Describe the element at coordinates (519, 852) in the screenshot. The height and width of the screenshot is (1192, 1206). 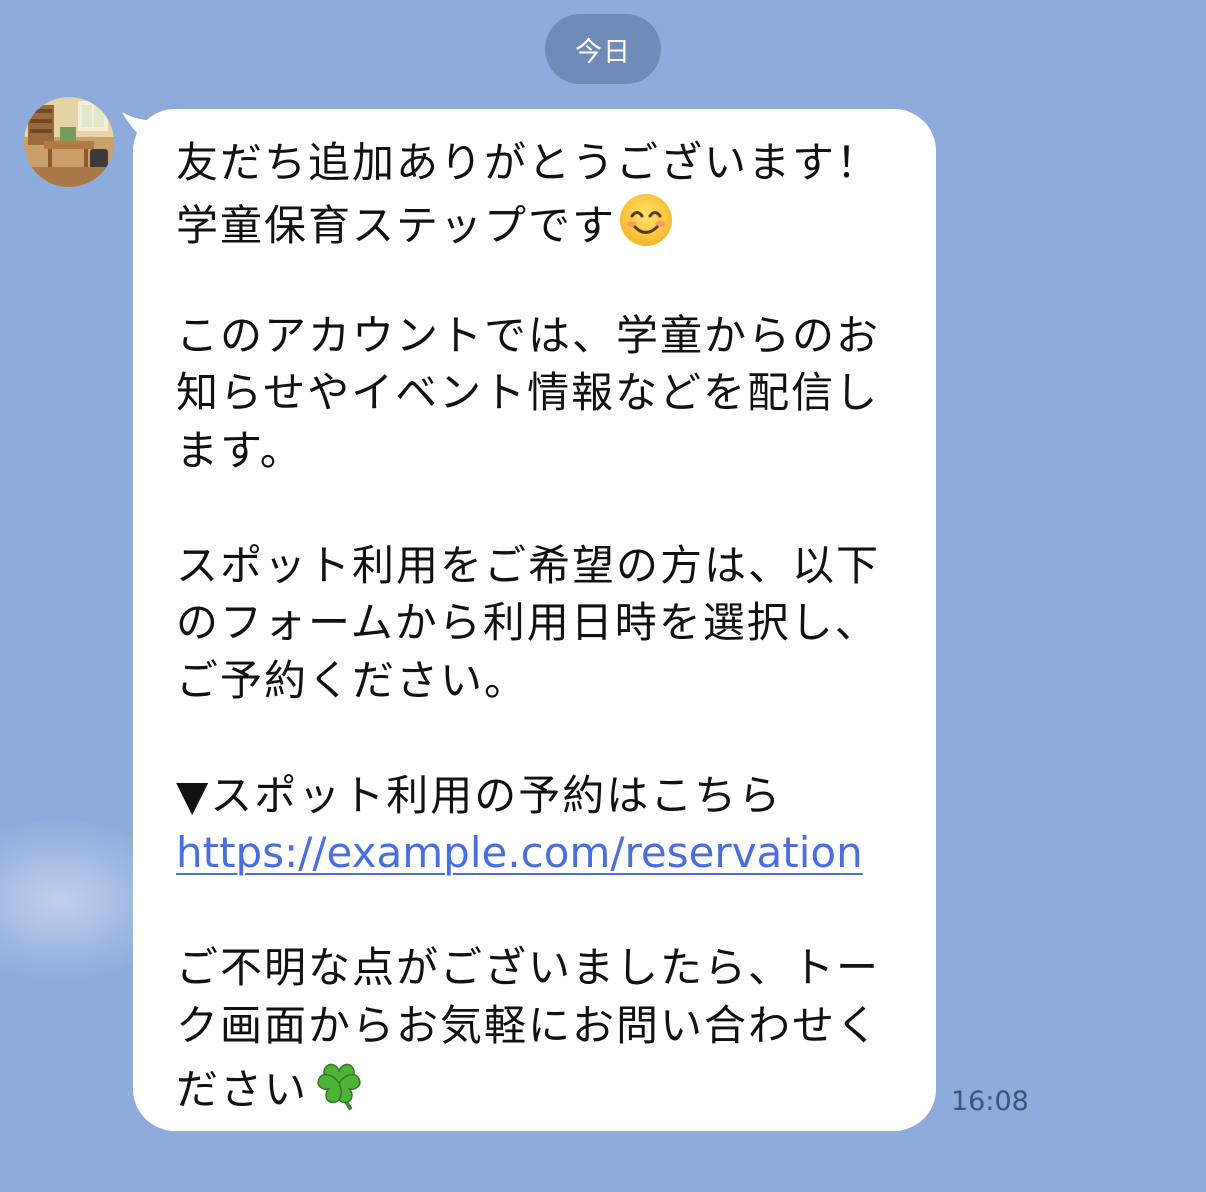
I see `reservation-link: https://example.com/reservation` at that location.